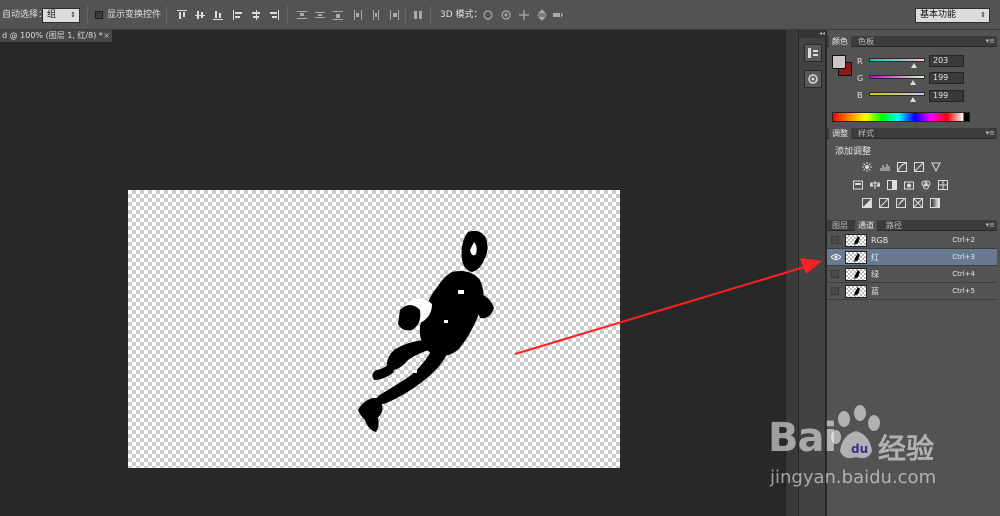 The width and height of the screenshot is (1000, 516). I want to click on baidu-jingyan-watermark: Bai du 经验 jingyan.baidu.com, so click(868, 455).